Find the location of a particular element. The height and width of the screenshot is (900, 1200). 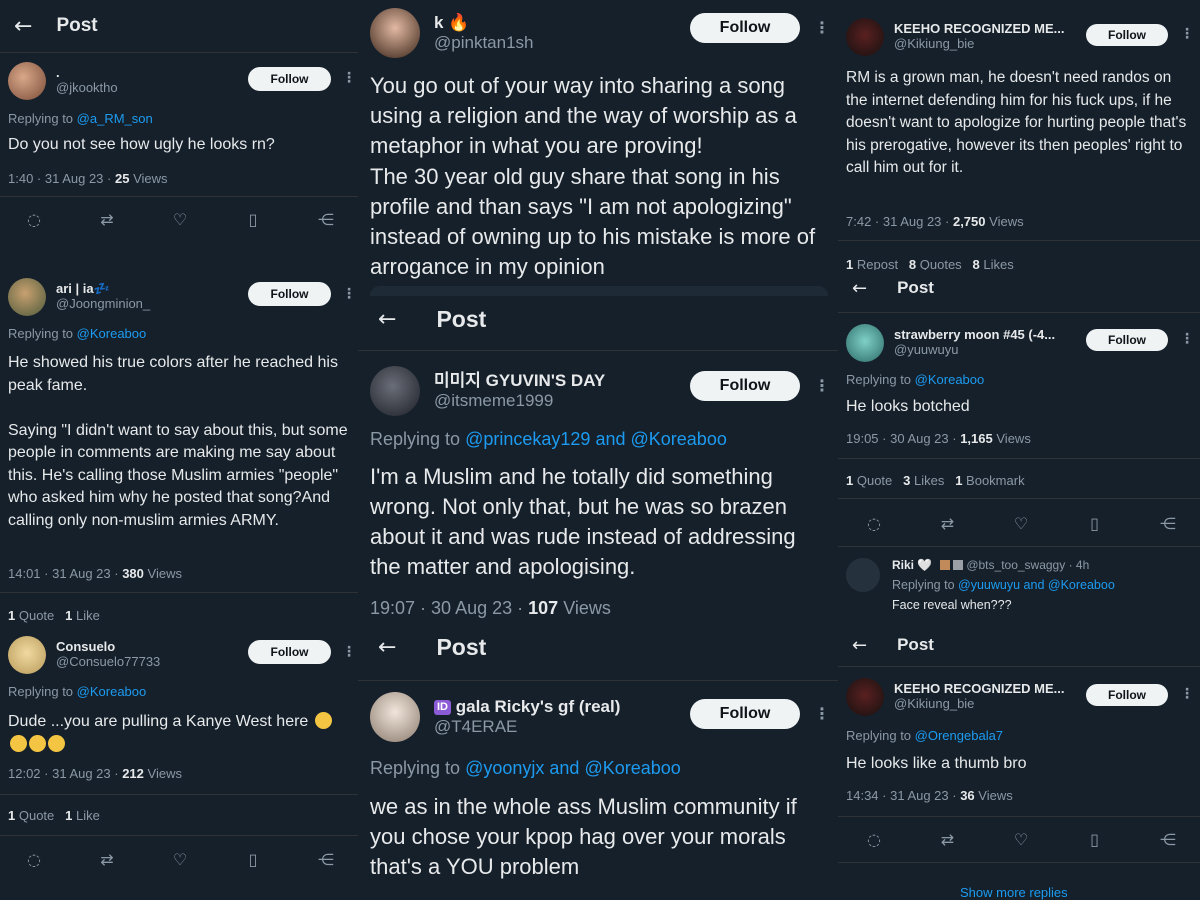

display-name: ID gala Ricky's gf (real) is located at coordinates (527, 707).